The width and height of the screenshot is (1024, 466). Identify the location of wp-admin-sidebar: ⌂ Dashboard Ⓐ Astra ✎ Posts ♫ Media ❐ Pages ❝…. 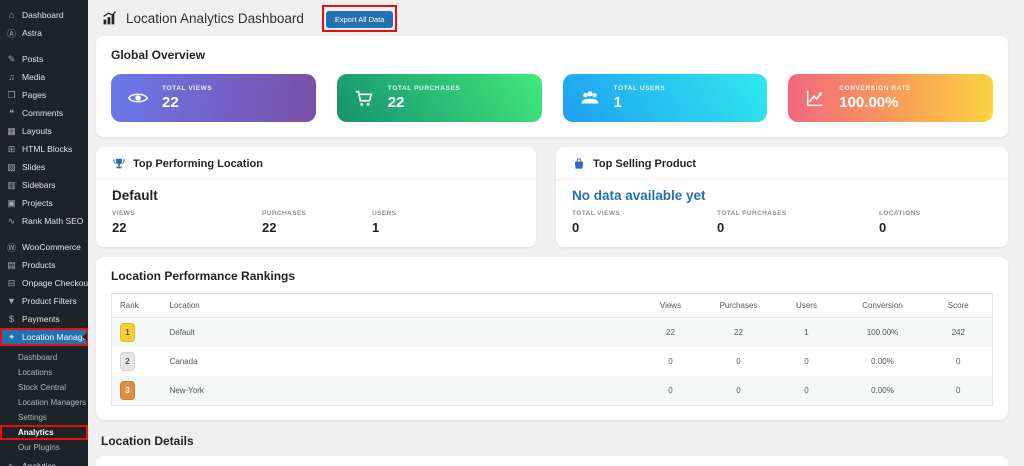
(44, 233).